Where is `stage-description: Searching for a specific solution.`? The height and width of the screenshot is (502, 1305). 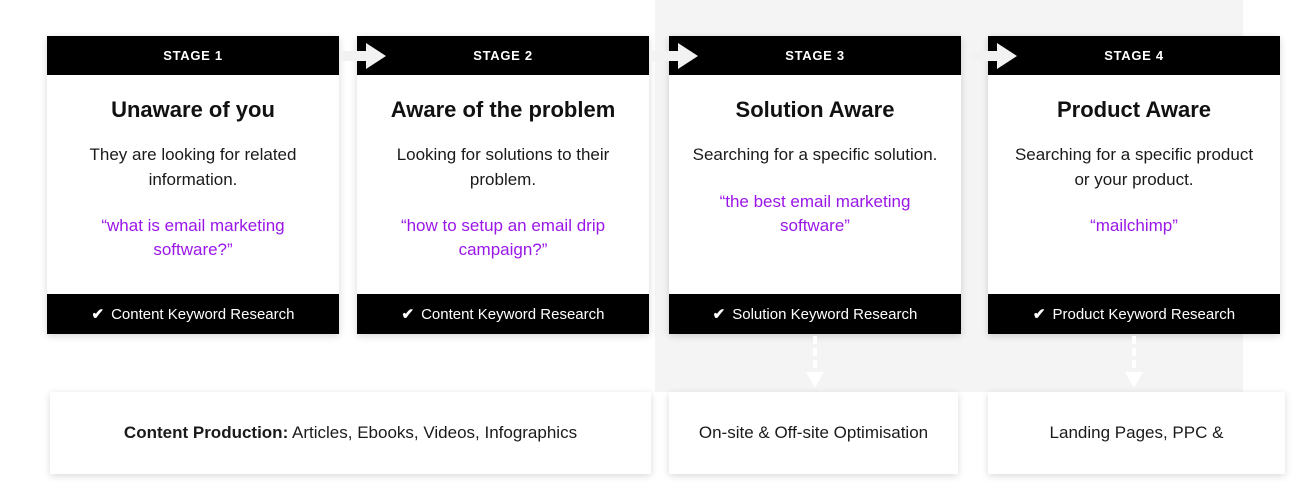 stage-description: Searching for a specific solution. is located at coordinates (815, 155).